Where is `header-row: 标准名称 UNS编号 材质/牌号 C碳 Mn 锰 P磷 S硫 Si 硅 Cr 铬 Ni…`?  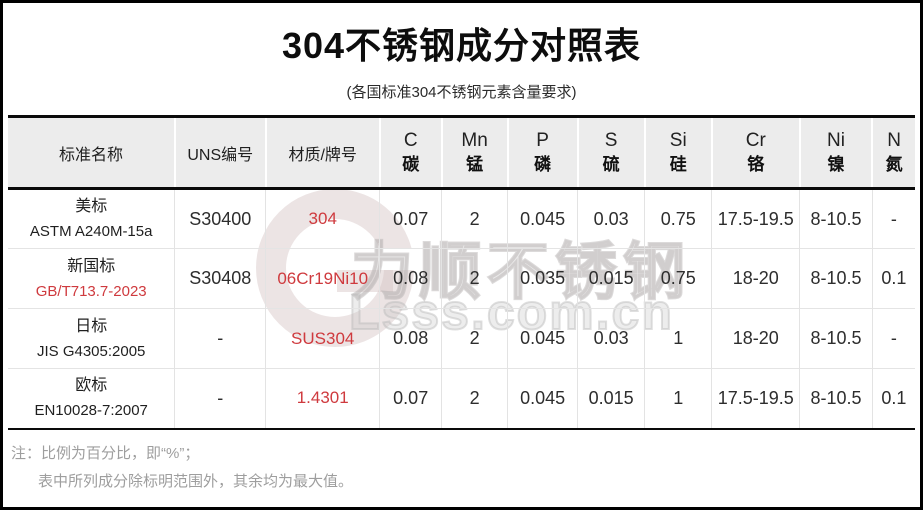
header-row: 标准名称 UNS编号 材质/牌号 C碳 Mn 锰 P磷 S硫 Si 硅 Cr 铬 Ni… is located at coordinates (461, 152).